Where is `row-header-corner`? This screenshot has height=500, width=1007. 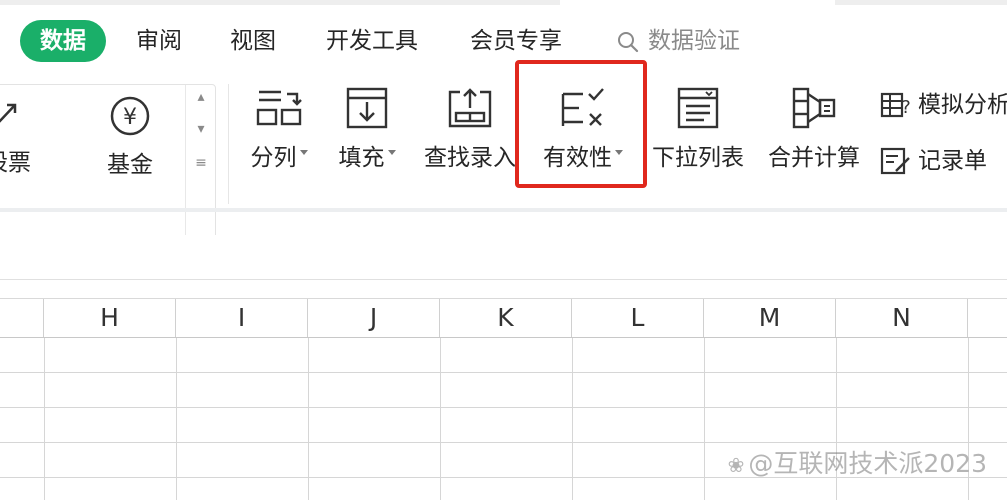 row-header-corner is located at coordinates (22, 318).